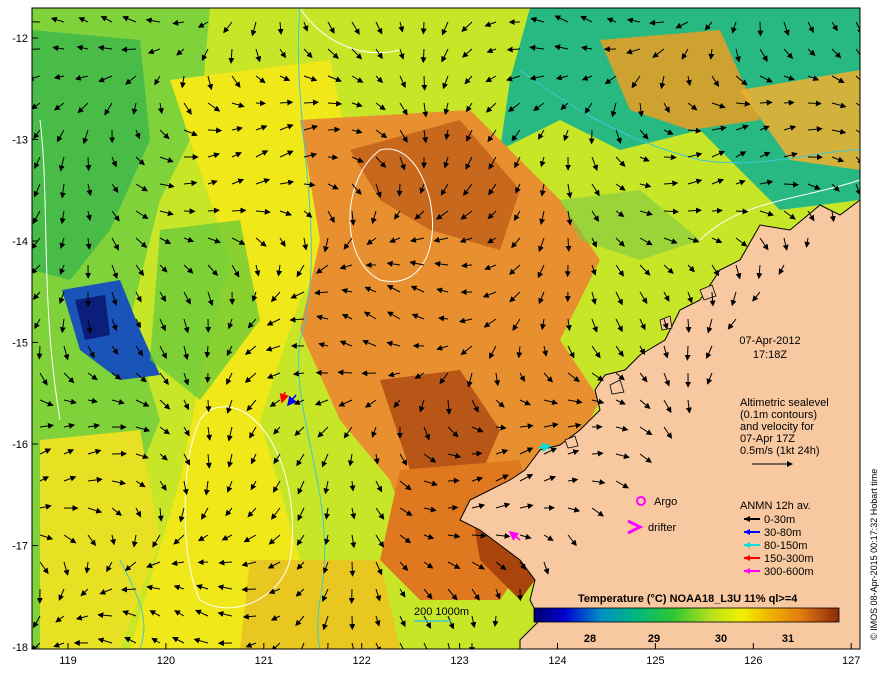 The height and width of the screenshot is (680, 880). Describe the element at coordinates (459, 661) in the screenshot. I see `x-tick-label: 123` at that location.